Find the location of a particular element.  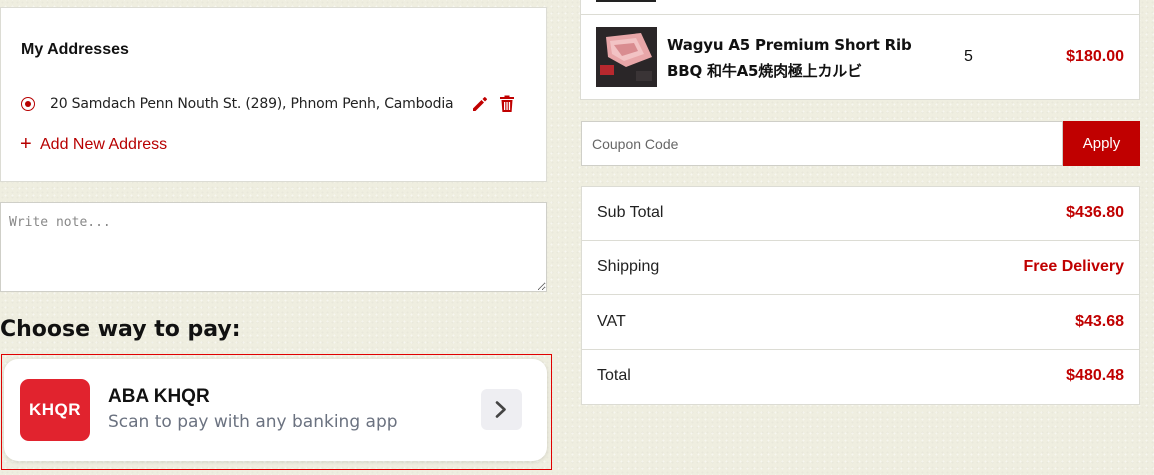

plus-icon: + is located at coordinates (26, 144).